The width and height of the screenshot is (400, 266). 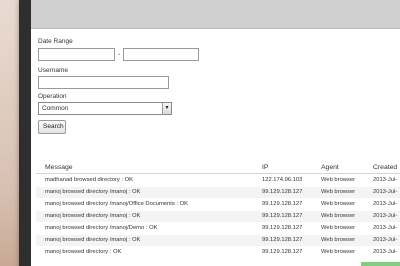 What do you see at coordinates (83, 252) in the screenshot?
I see `cell-message: manoj browsed directory : OK` at bounding box center [83, 252].